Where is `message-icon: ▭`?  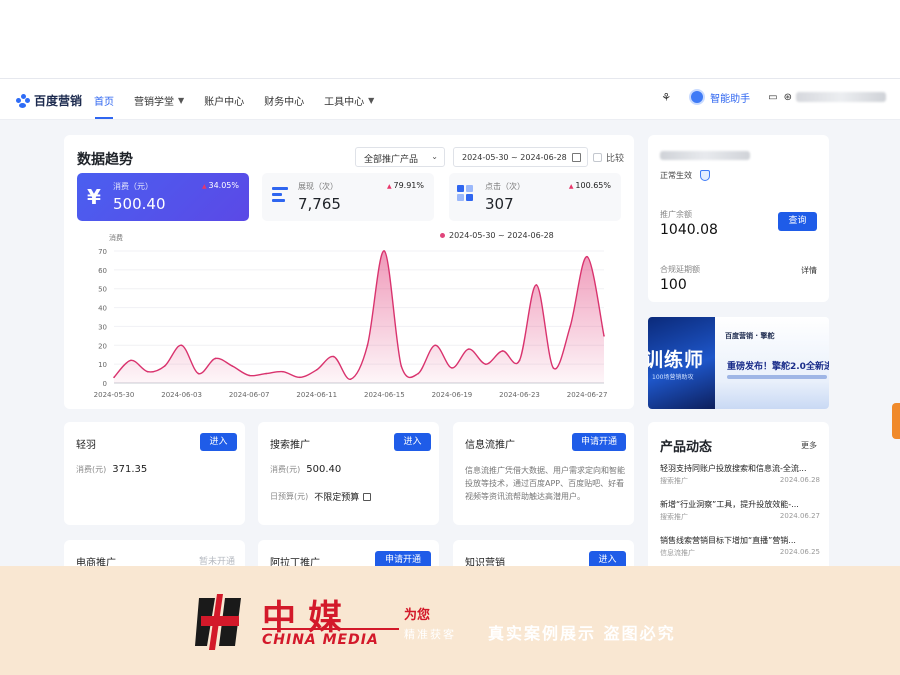 message-icon: ▭ is located at coordinates (772, 97).